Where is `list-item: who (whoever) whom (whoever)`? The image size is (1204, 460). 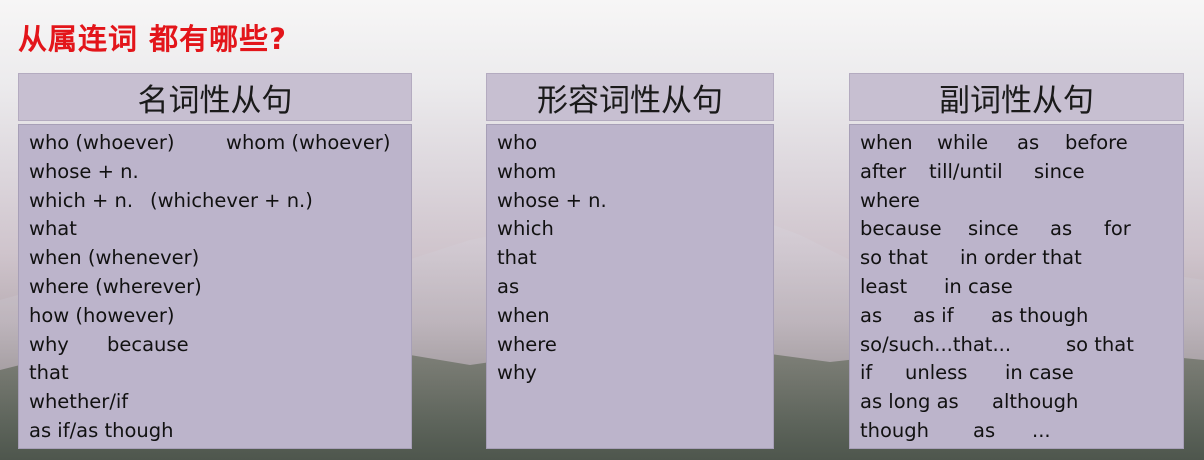 list-item: who (whoever) whom (whoever) is located at coordinates (220, 143).